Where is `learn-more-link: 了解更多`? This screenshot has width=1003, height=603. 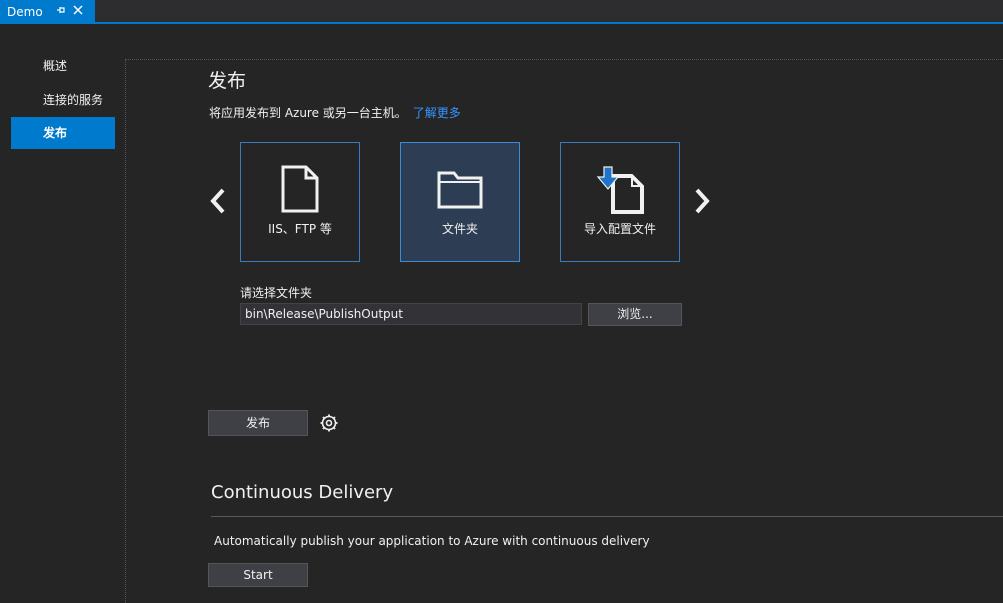
learn-more-link: 了解更多 is located at coordinates (437, 113).